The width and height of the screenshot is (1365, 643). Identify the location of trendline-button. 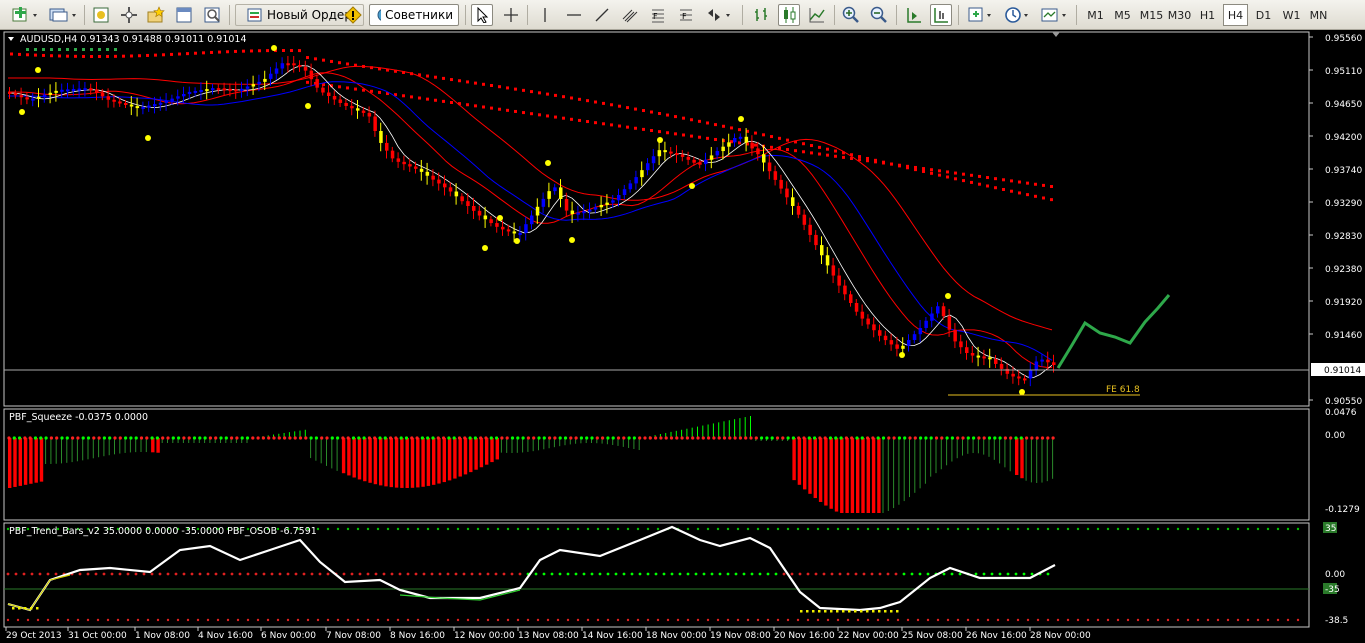
(602, 15).